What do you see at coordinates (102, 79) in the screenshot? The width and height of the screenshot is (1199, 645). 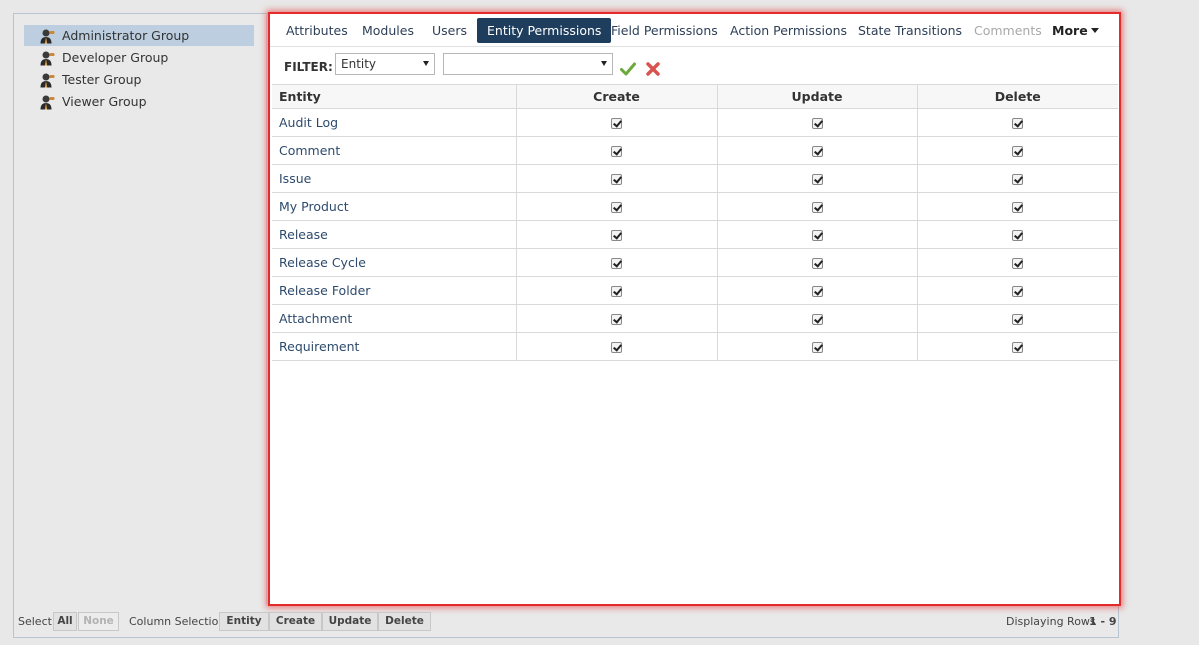 I see `group-label: Tester Group` at bounding box center [102, 79].